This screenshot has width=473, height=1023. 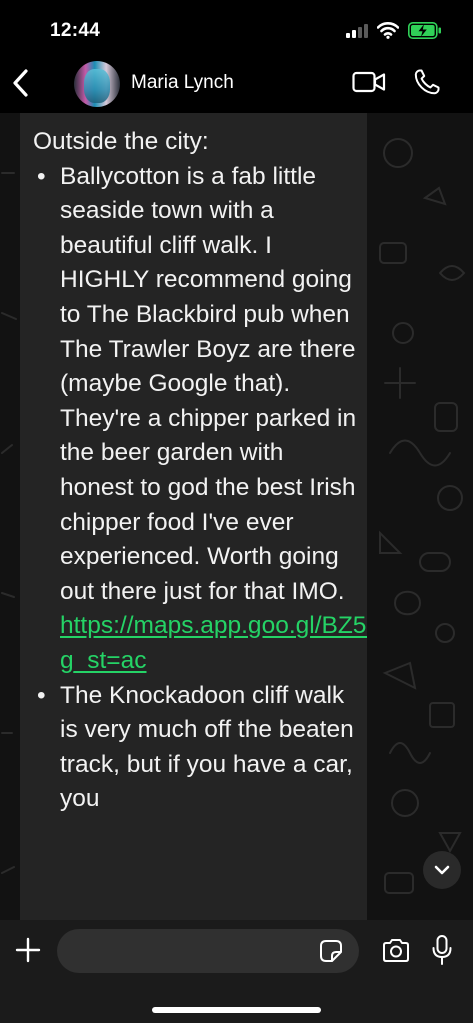 I want to click on chevron-down-icon, so click(x=442, y=870).